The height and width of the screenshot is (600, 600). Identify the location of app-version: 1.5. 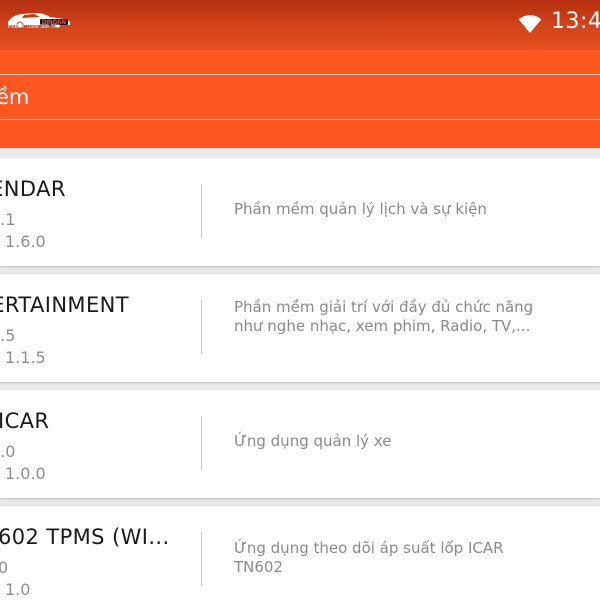
(8, 335).